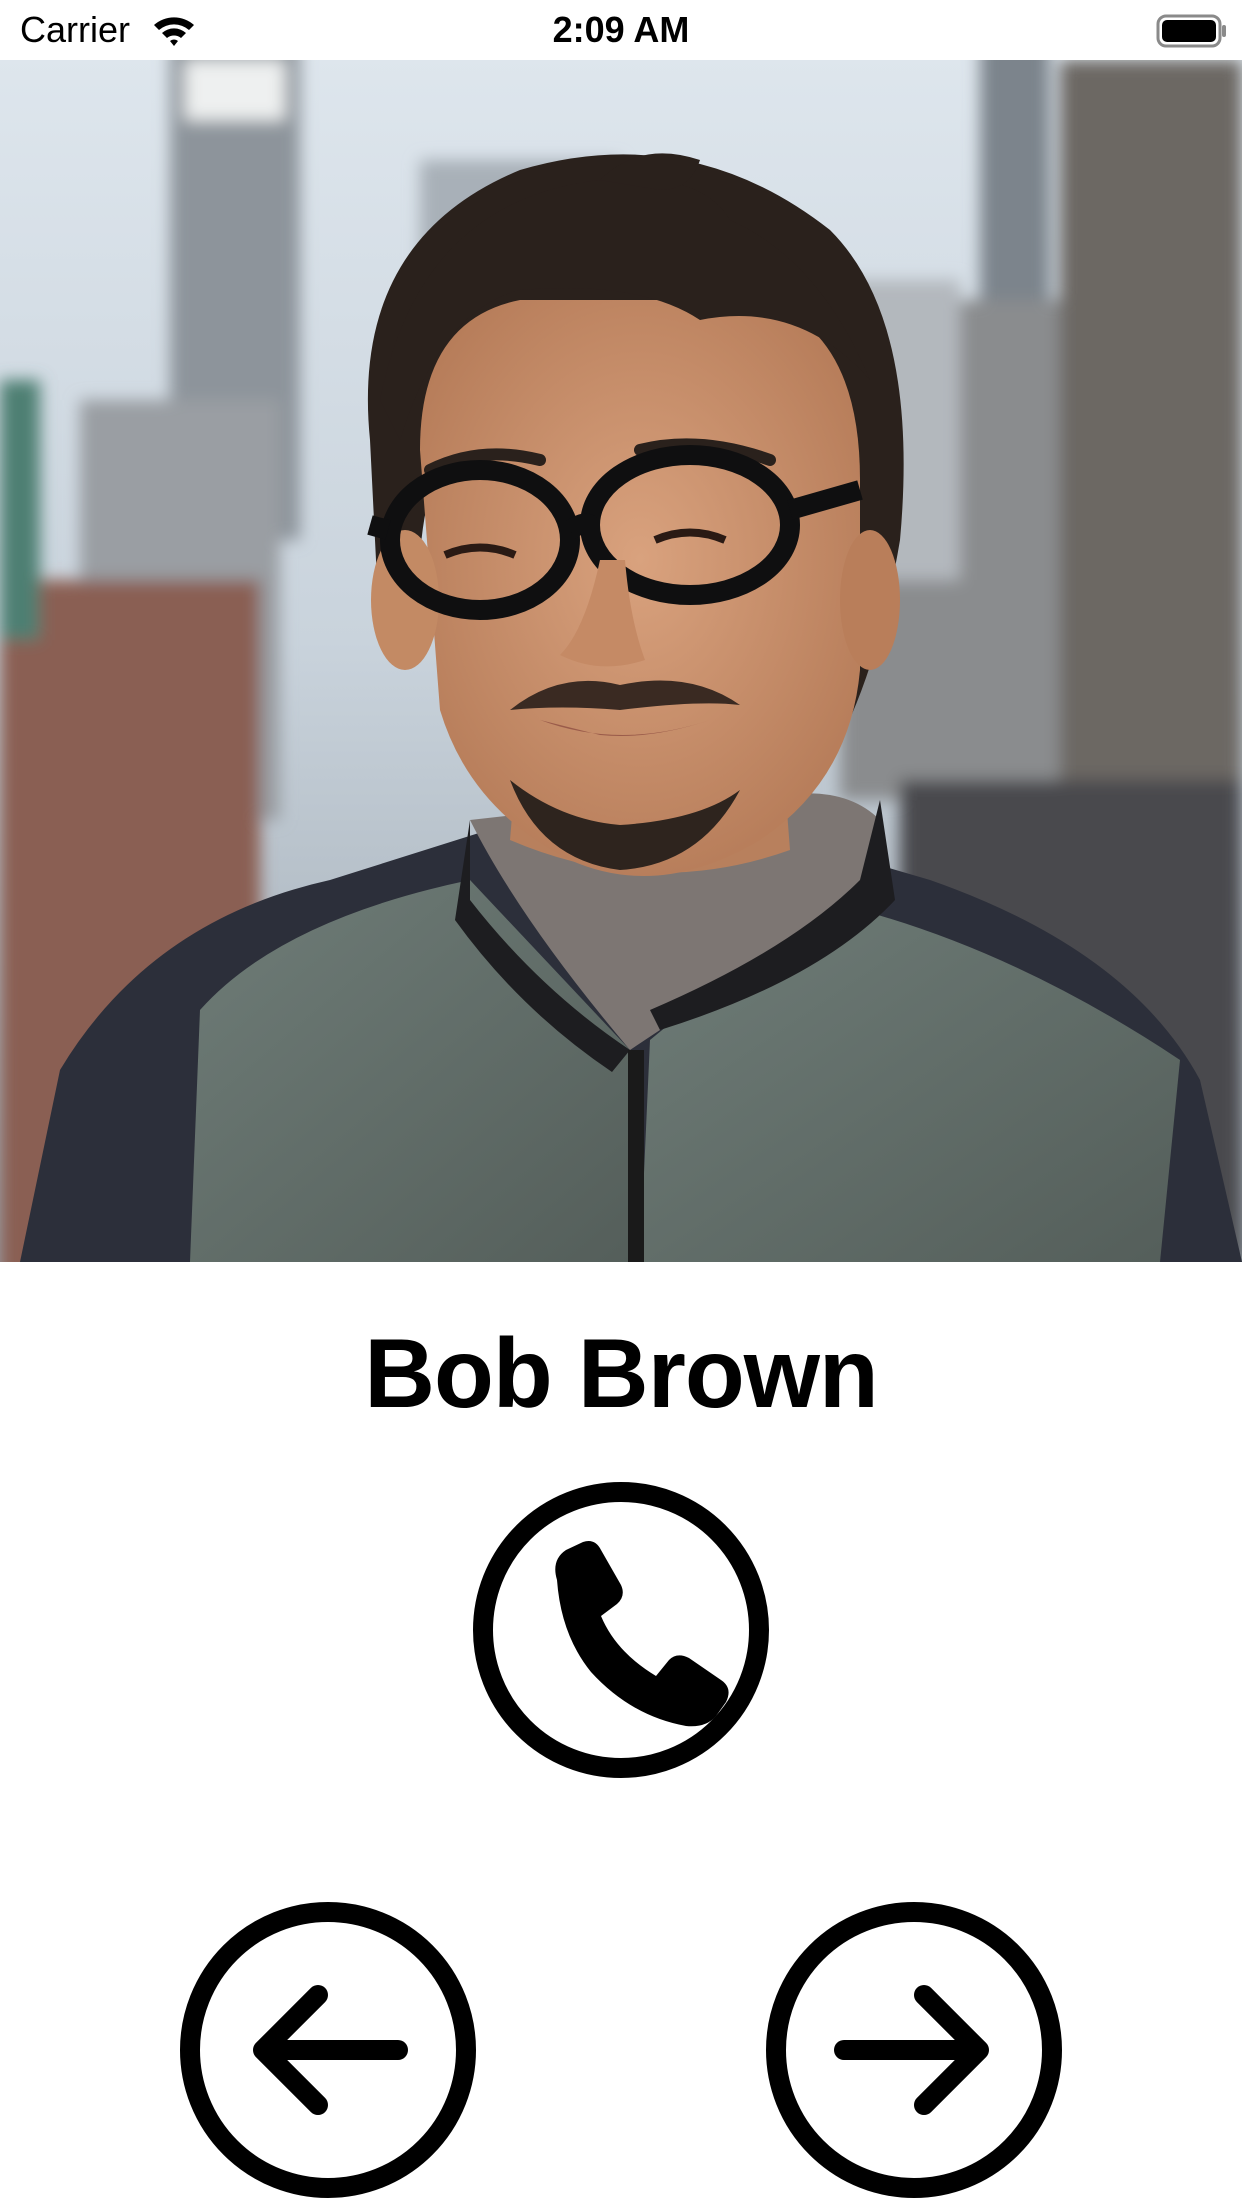  I want to click on contact-name: Bob Brown, so click(621, 1373).